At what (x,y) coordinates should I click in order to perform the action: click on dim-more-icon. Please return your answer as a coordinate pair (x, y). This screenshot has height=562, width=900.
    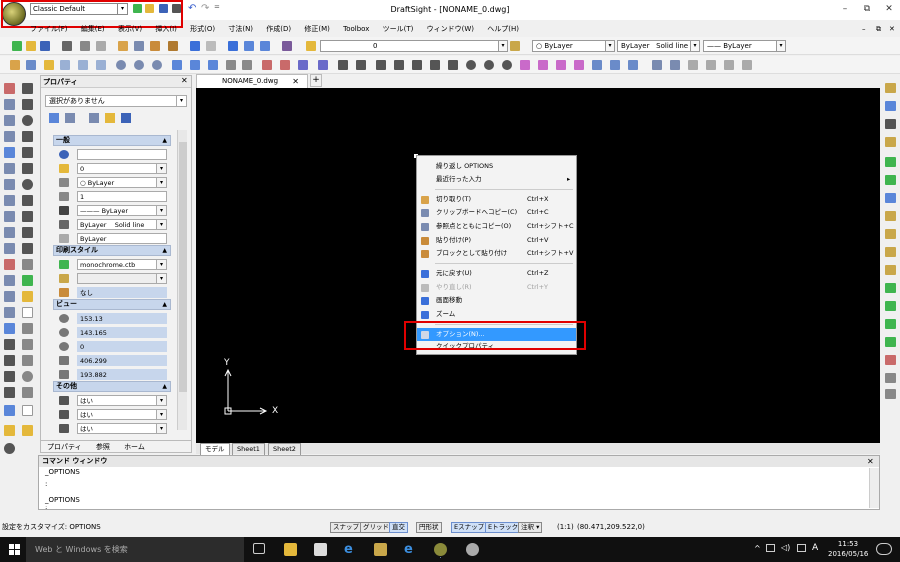
    Looking at the image, I should click on (890, 394).